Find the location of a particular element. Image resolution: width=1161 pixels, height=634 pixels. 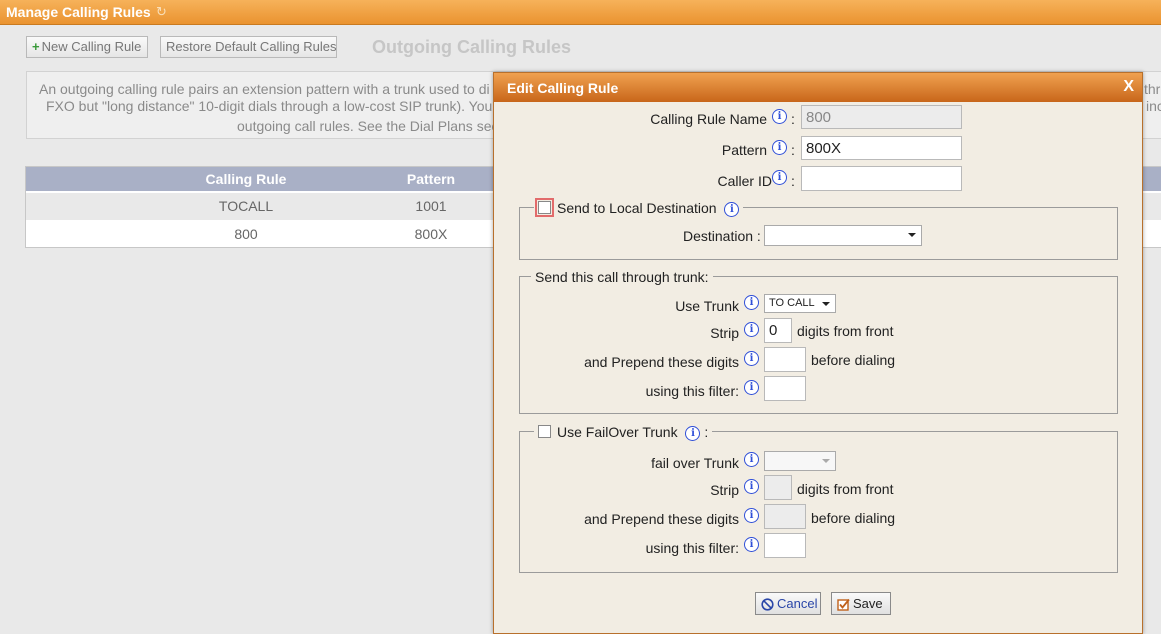

strip-input is located at coordinates (778, 330).